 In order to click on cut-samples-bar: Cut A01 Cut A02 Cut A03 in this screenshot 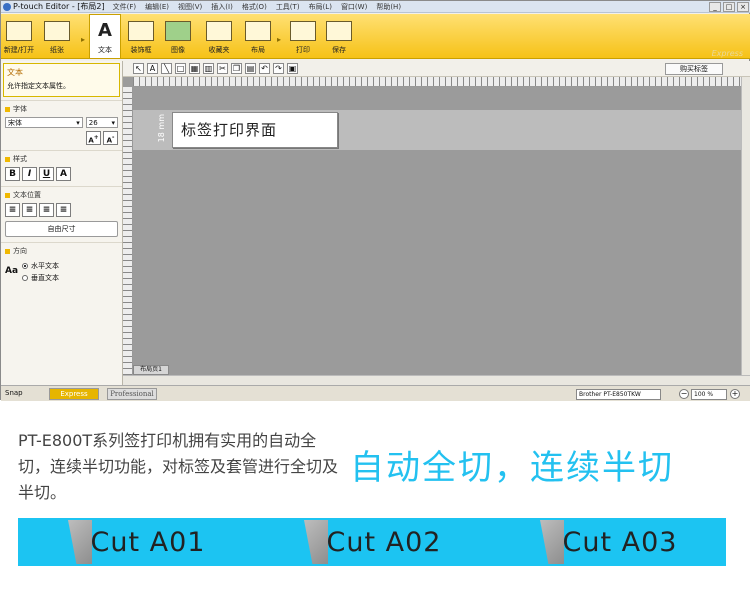, I will do `click(372, 542)`.